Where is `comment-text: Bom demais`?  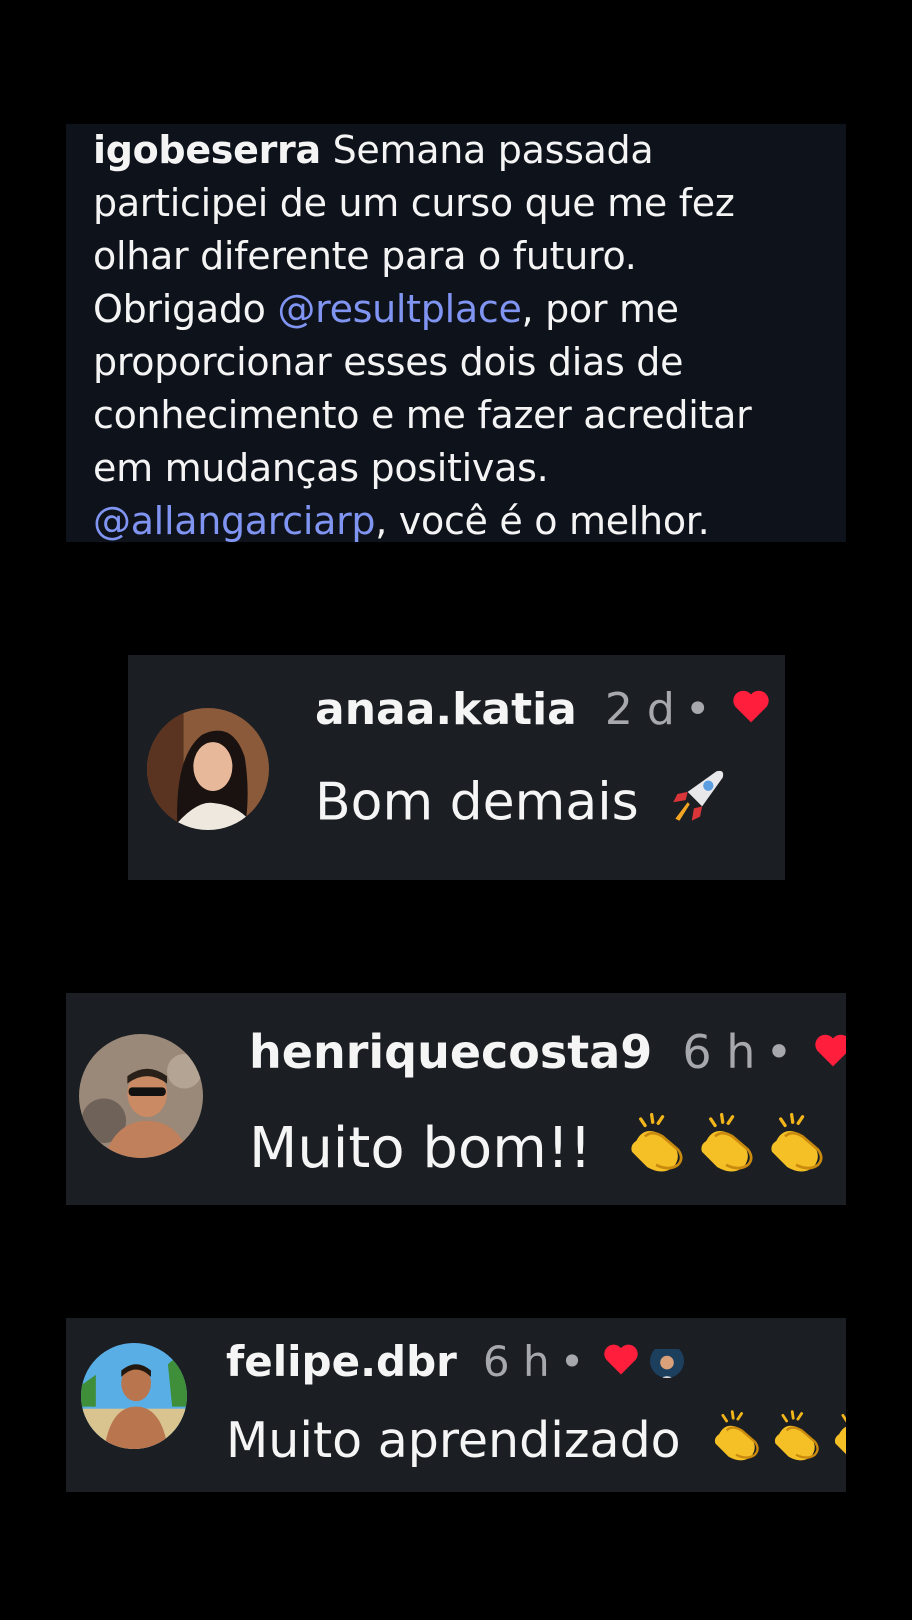 comment-text: Bom demais is located at coordinates (477, 802).